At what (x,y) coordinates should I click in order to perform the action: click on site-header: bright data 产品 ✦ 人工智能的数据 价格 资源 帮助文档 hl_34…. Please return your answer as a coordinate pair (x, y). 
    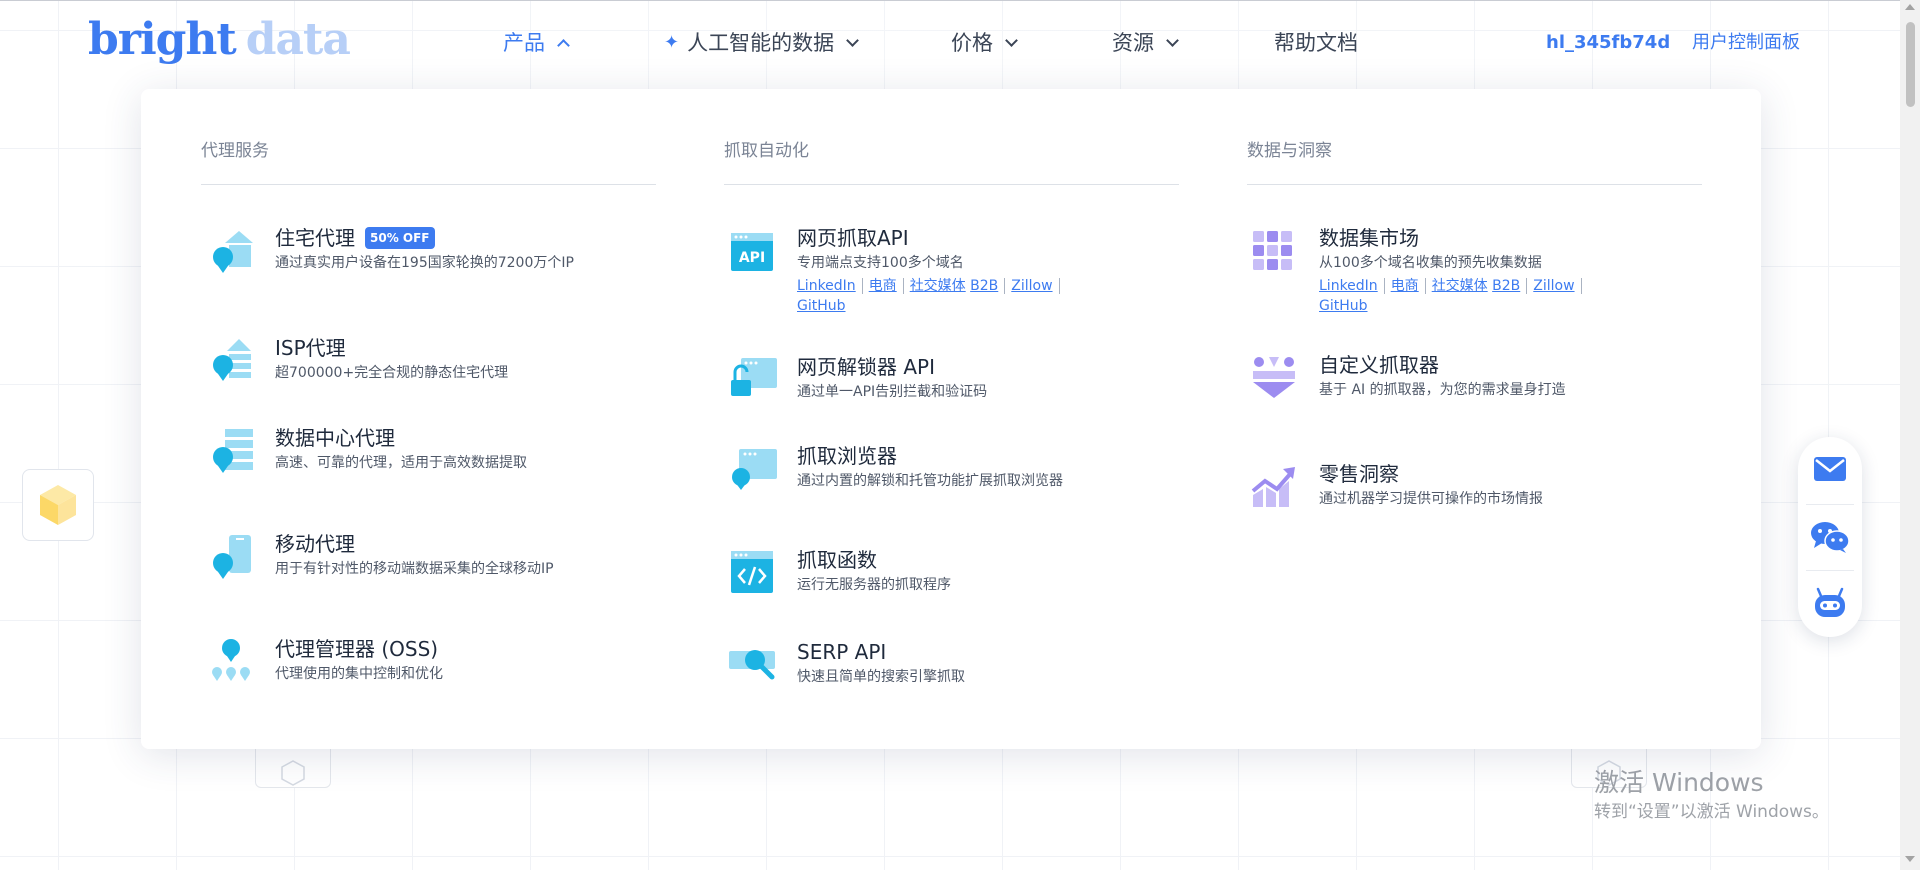
    Looking at the image, I should click on (950, 44).